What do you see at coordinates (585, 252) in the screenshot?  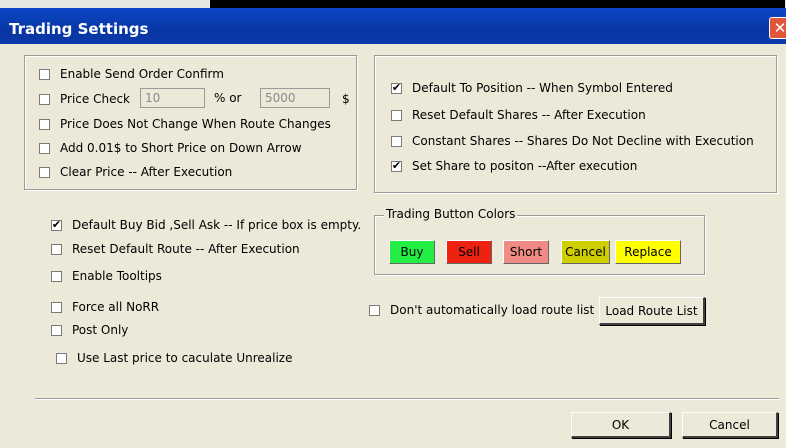 I see `cancel-color-button: Cancel` at bounding box center [585, 252].